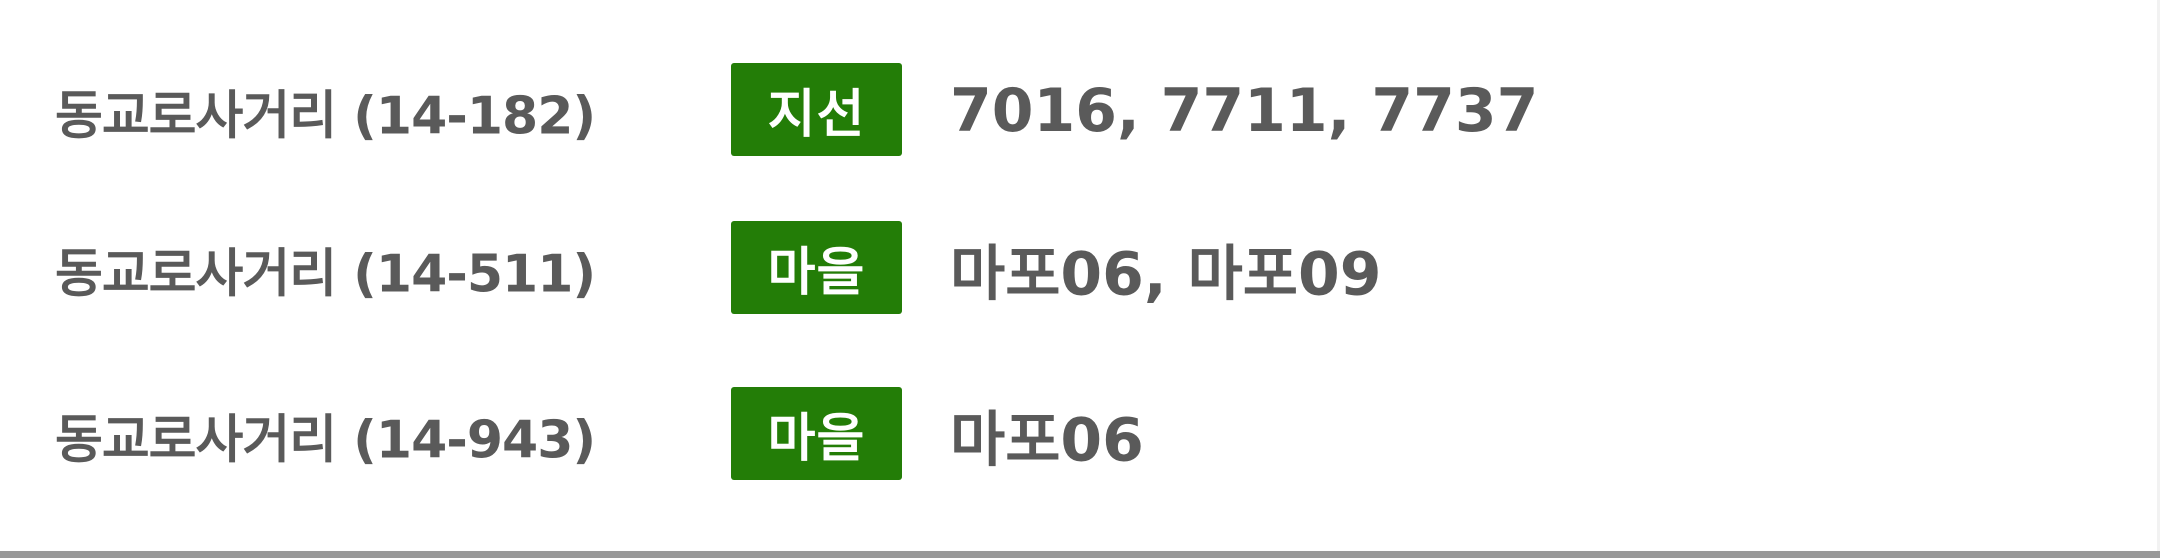  Describe the element at coordinates (1047, 440) in the screenshot. I see `route-numbers: 마포06` at that location.